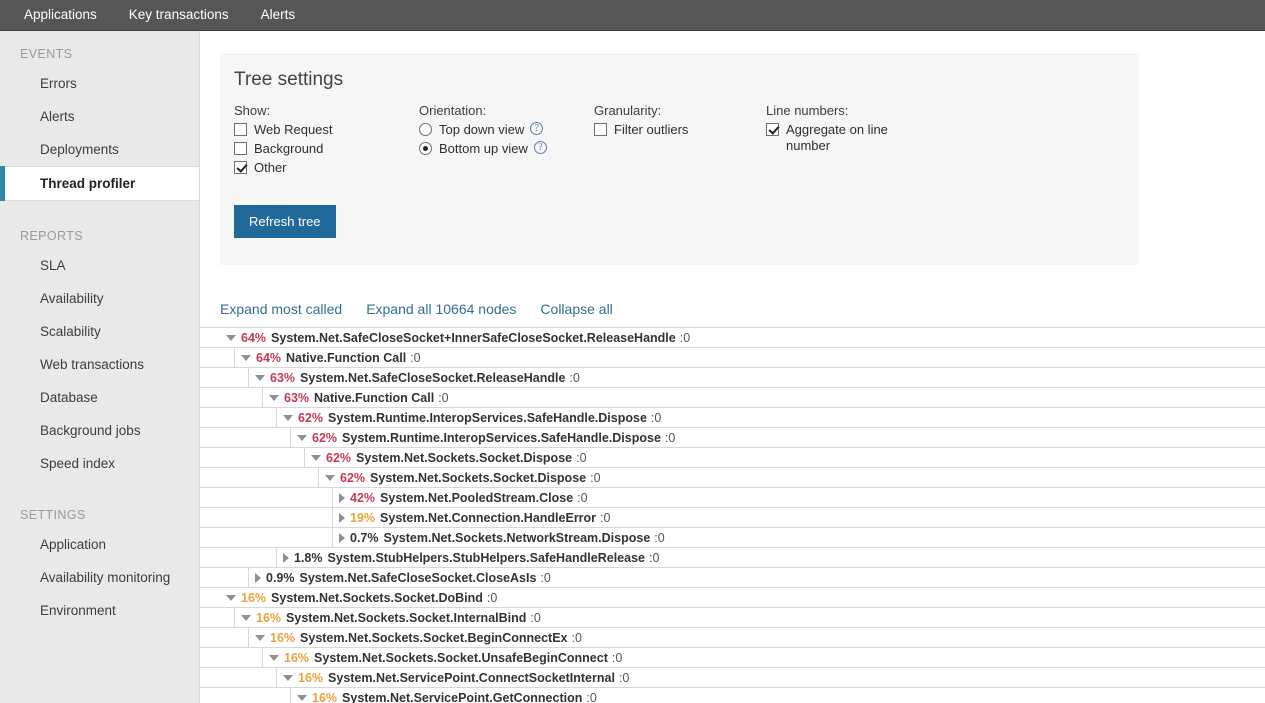  I want to click on settings-group-show: Show: Web Request Background Other, so click(326, 141).